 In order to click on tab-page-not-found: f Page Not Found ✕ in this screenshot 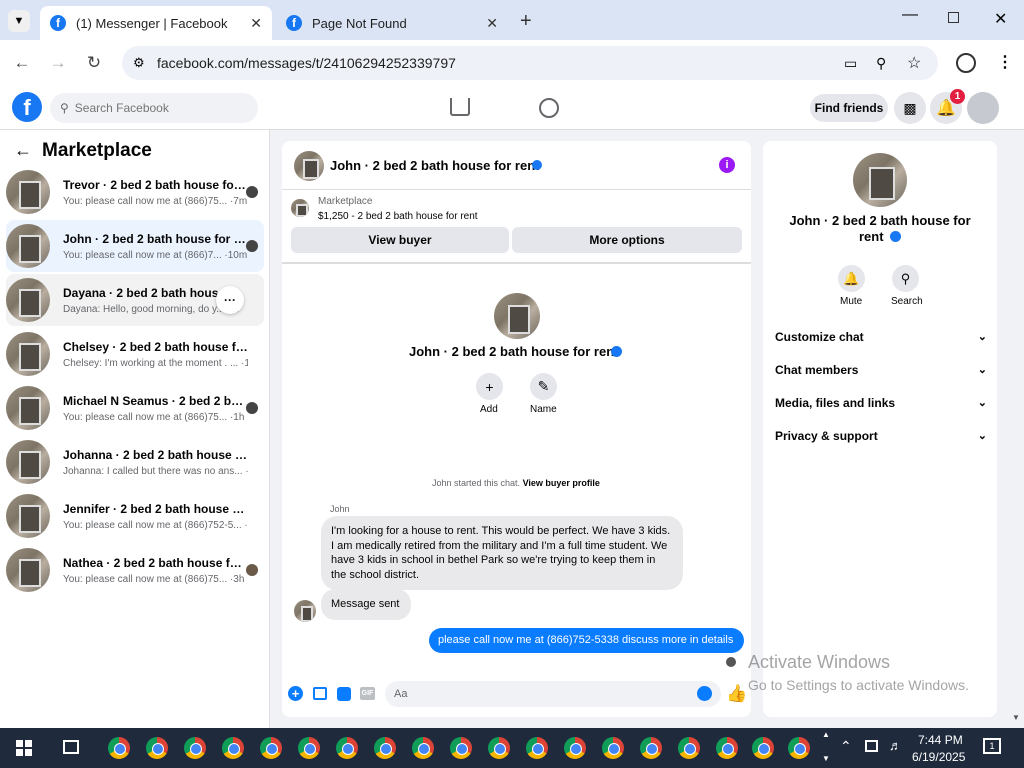, I will do `click(392, 23)`.